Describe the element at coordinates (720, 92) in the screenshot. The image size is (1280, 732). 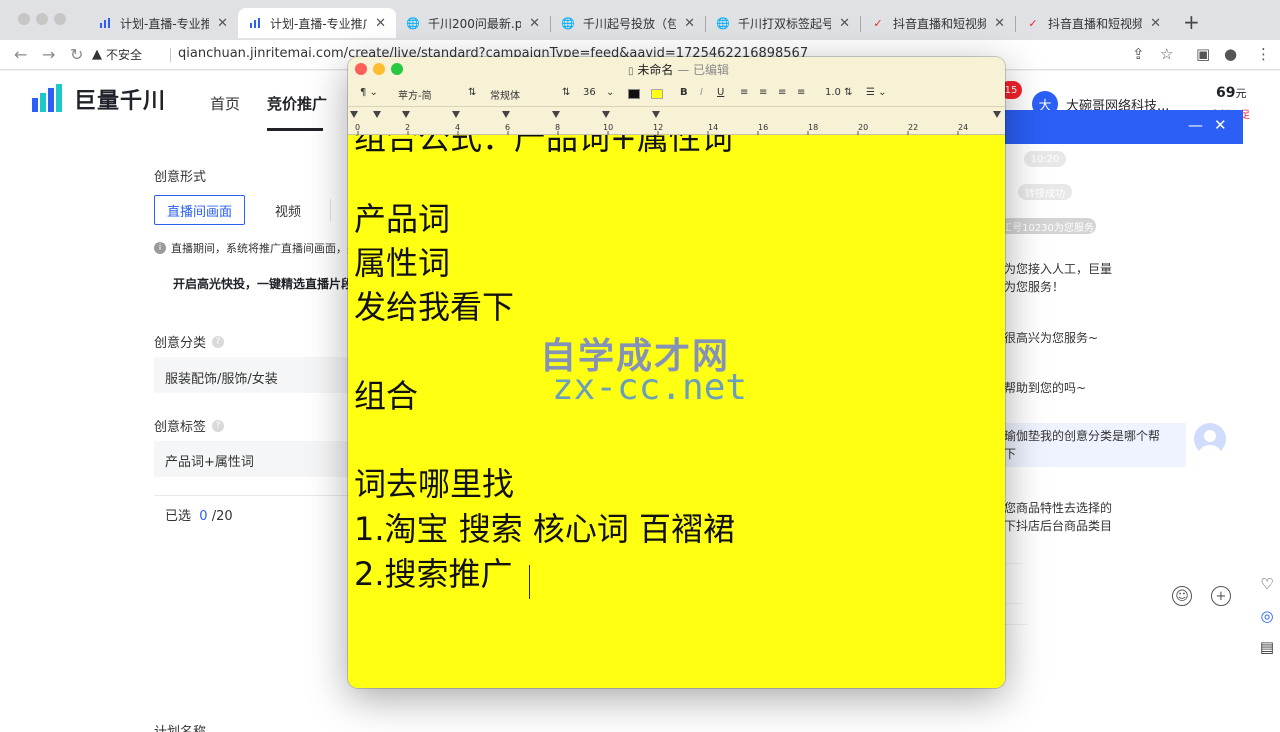
I see `underline-button: U` at that location.